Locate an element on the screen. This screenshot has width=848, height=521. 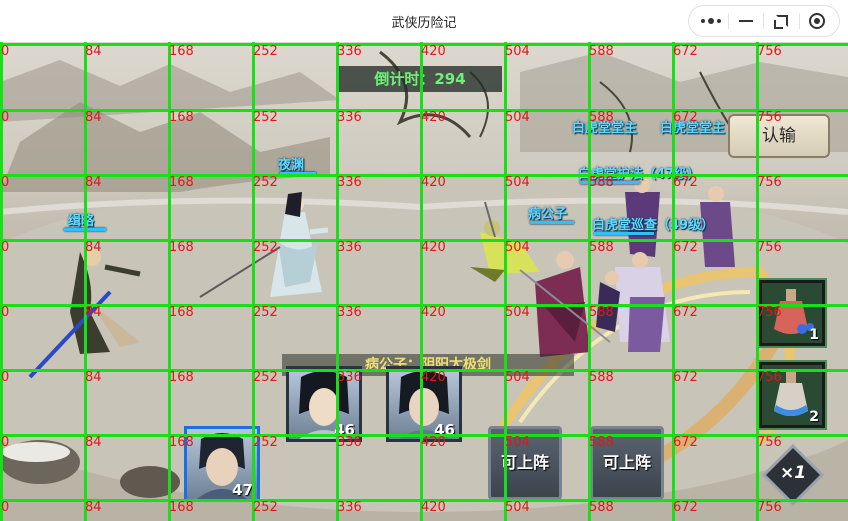
close-button is located at coordinates (817, 21).